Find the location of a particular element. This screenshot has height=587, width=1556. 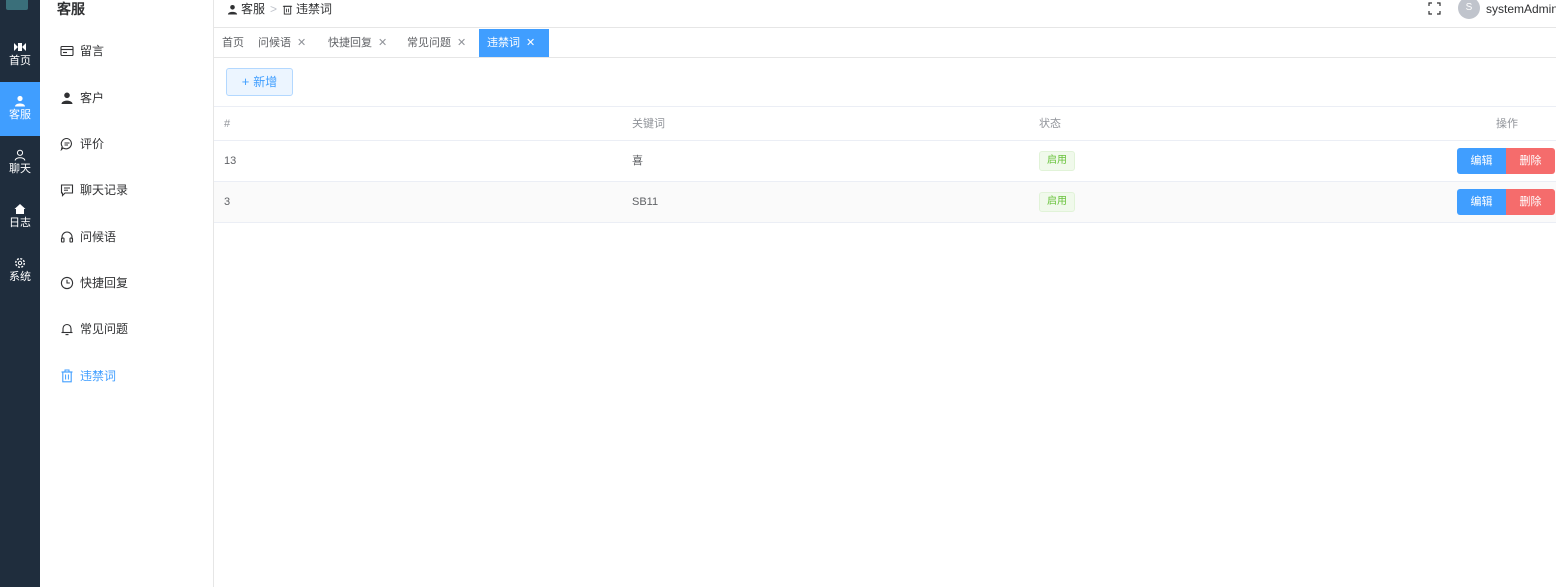

main-nav-rail: 首页 客服 聊天 日志 系统 is located at coordinates (20, 293).